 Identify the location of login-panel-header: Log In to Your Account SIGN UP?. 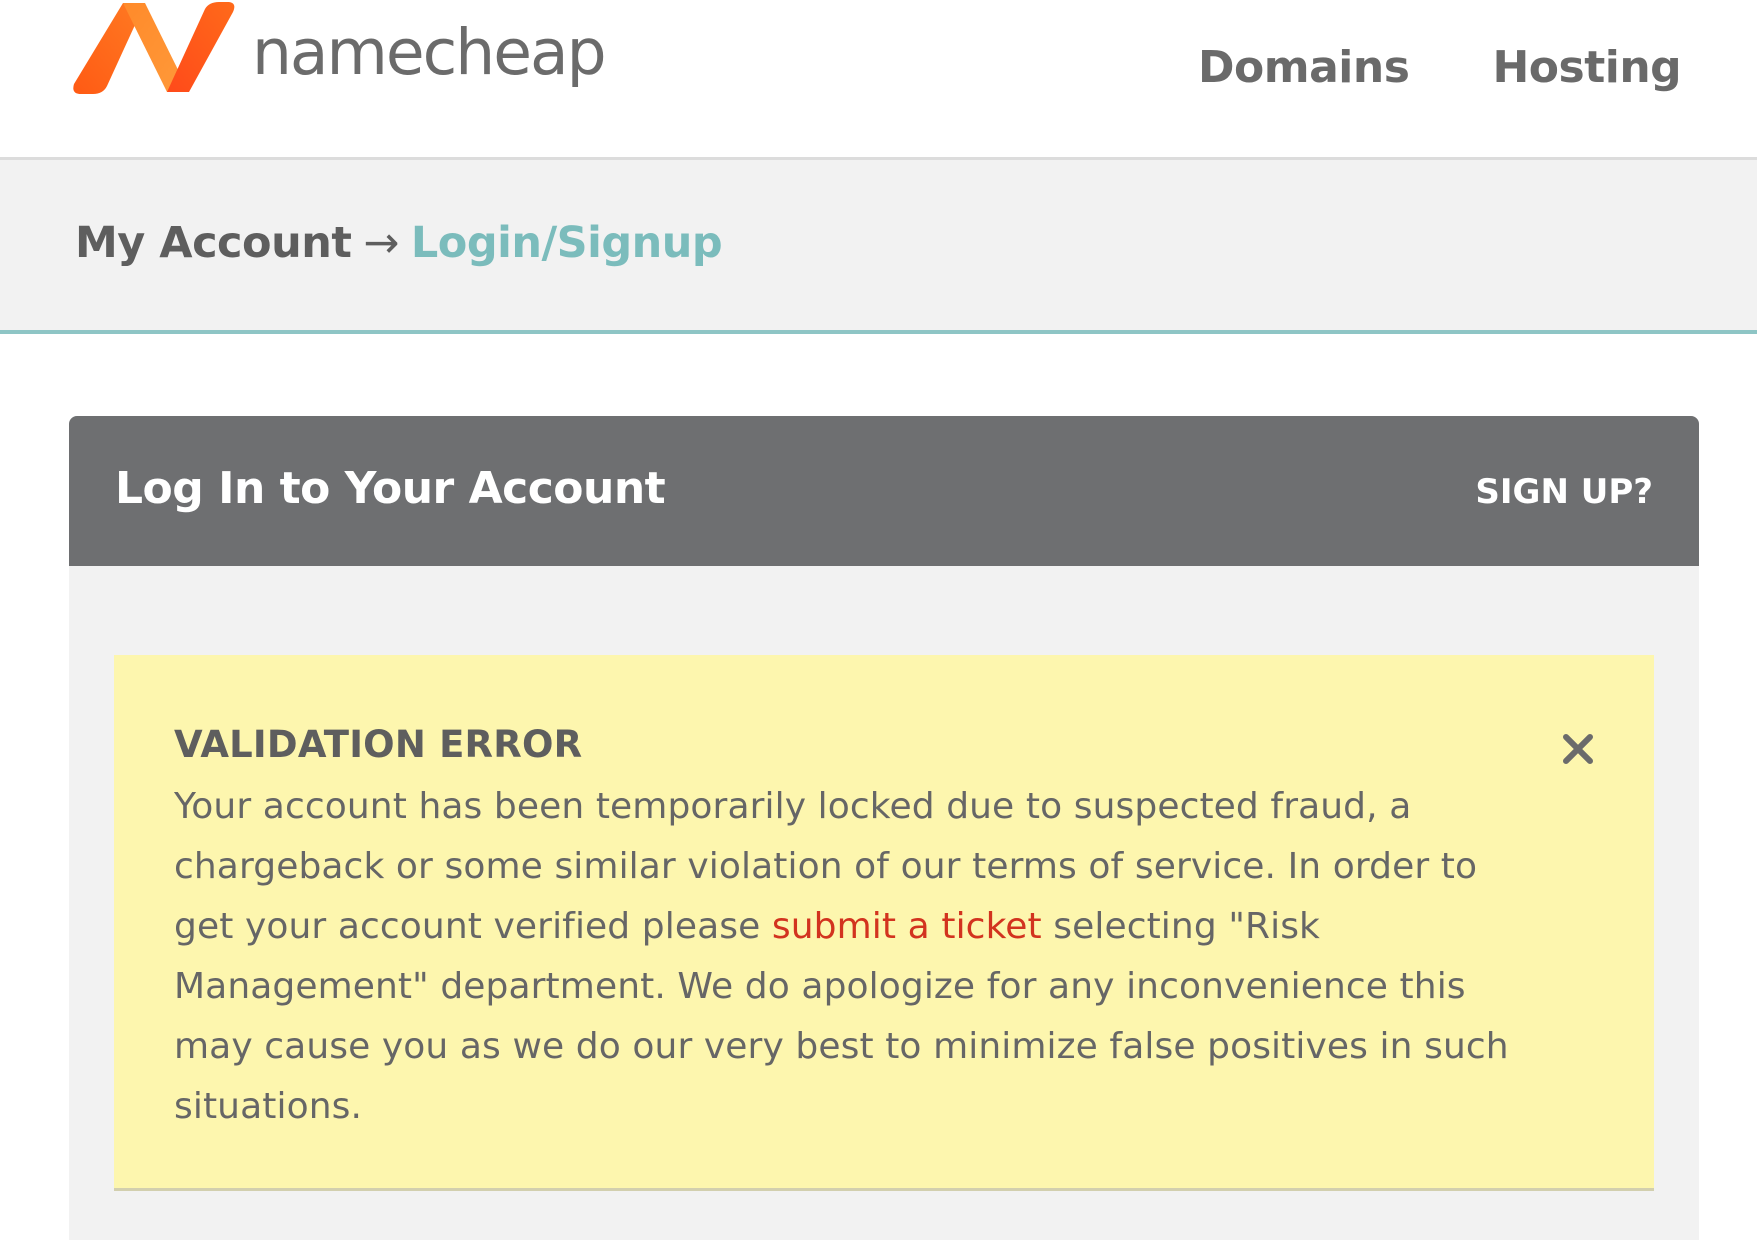
(884, 491).